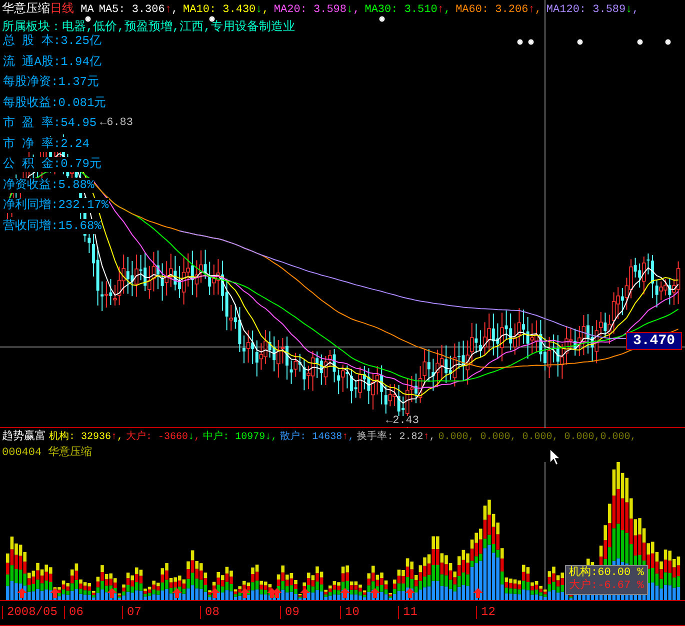  I want to click on fundamental-text: 每股收益:0.081元, so click(54, 103).